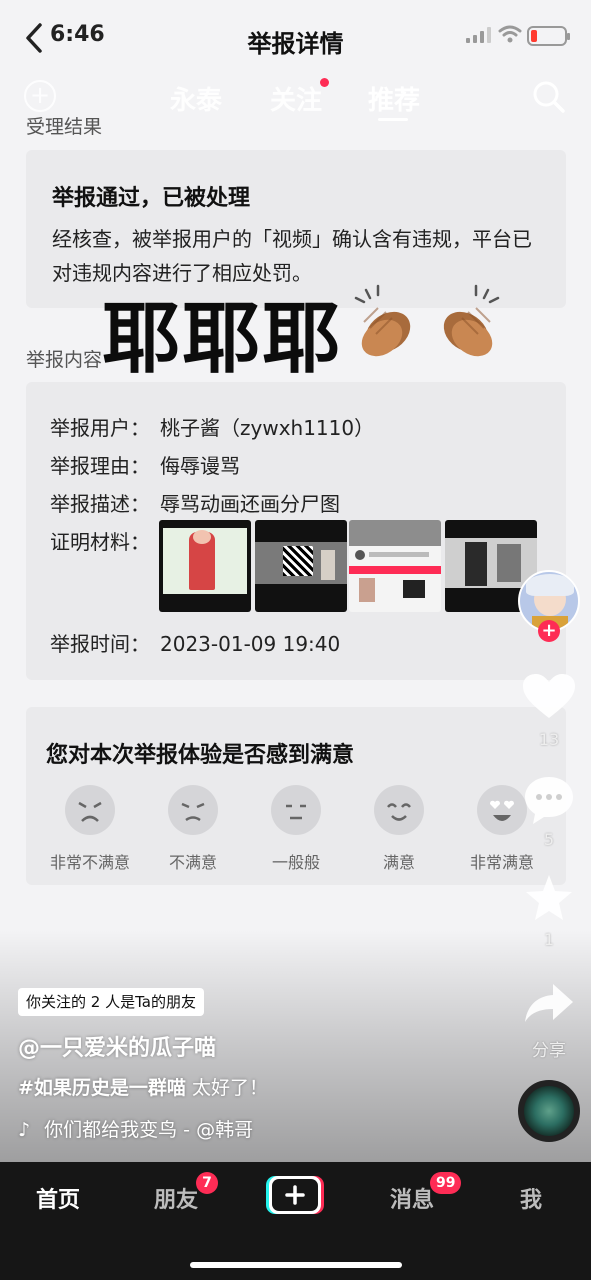  I want to click on row-value: 2023-01-09 19:40, so click(250, 644).